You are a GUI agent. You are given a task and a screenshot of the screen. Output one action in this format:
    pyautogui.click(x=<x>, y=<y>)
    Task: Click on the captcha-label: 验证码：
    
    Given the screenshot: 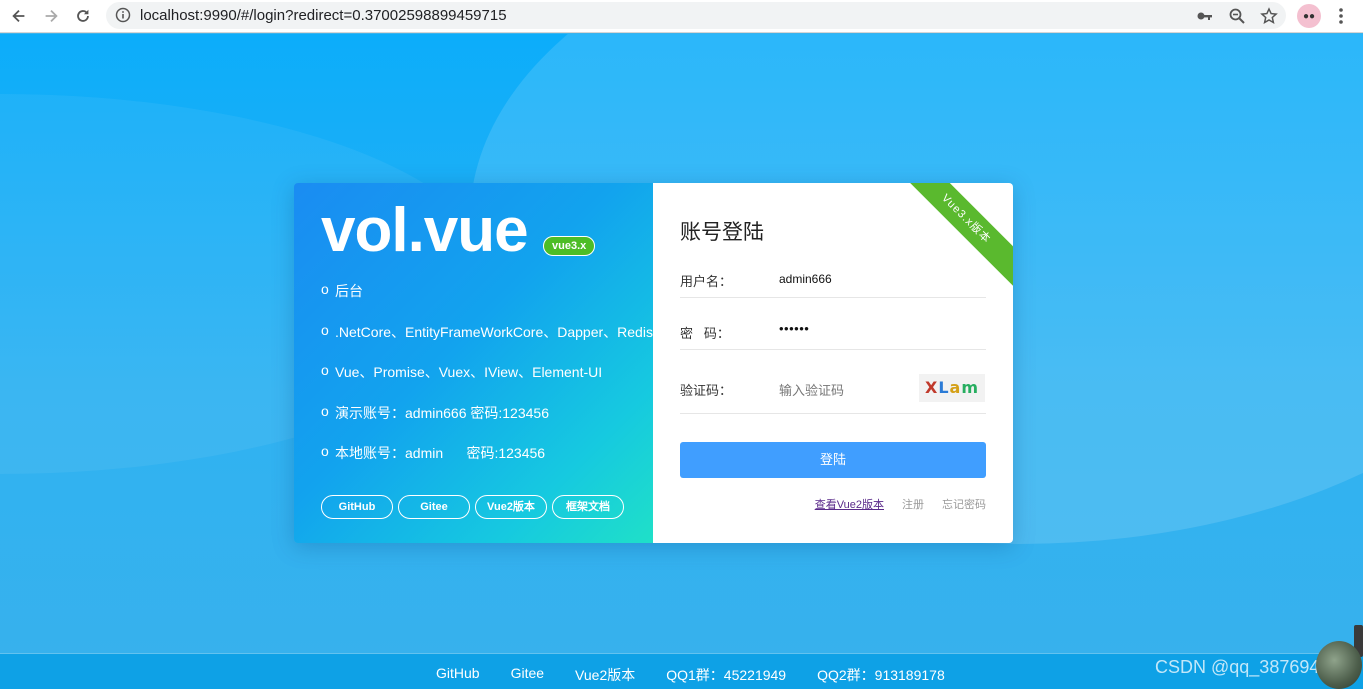 What is the action you would take?
    pyautogui.click(x=706, y=390)
    